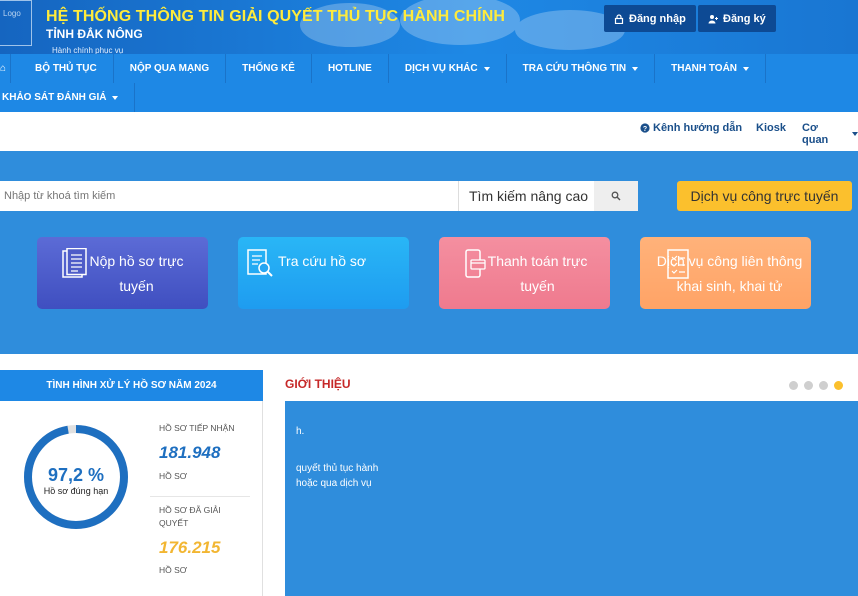 This screenshot has height=596, width=858. Describe the element at coordinates (200, 496) in the screenshot. I see `stats-divider` at that location.